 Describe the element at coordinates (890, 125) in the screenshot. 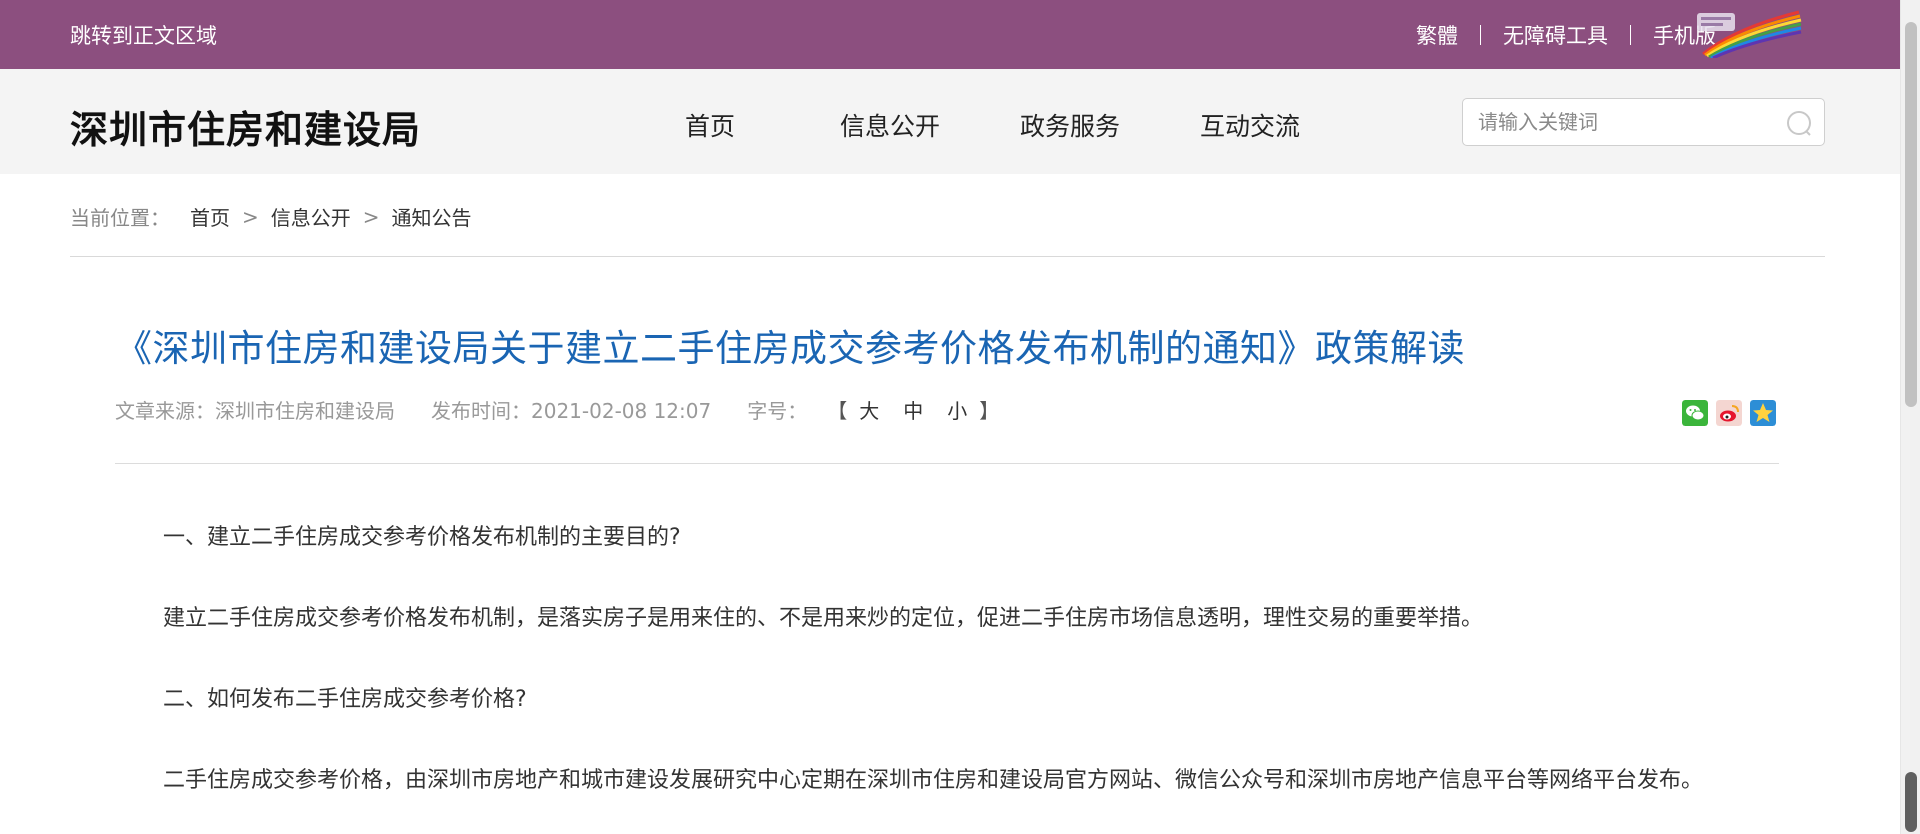

I see `nav-item-information-disclosure: 信息公开` at that location.